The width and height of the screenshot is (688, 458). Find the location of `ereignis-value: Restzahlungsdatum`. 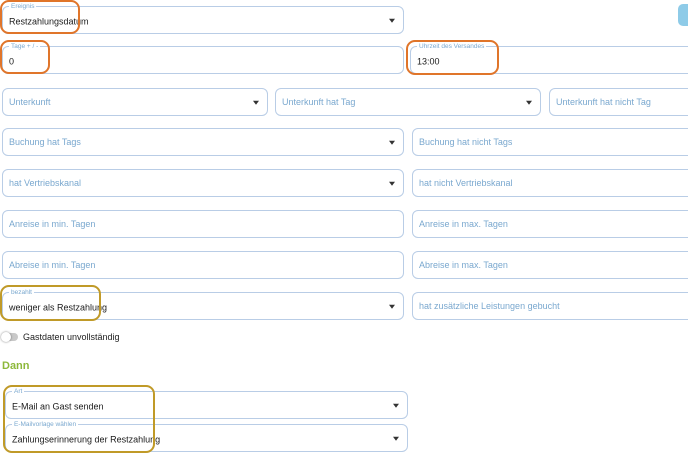

ereignis-value: Restzahlungsdatum is located at coordinates (49, 21).